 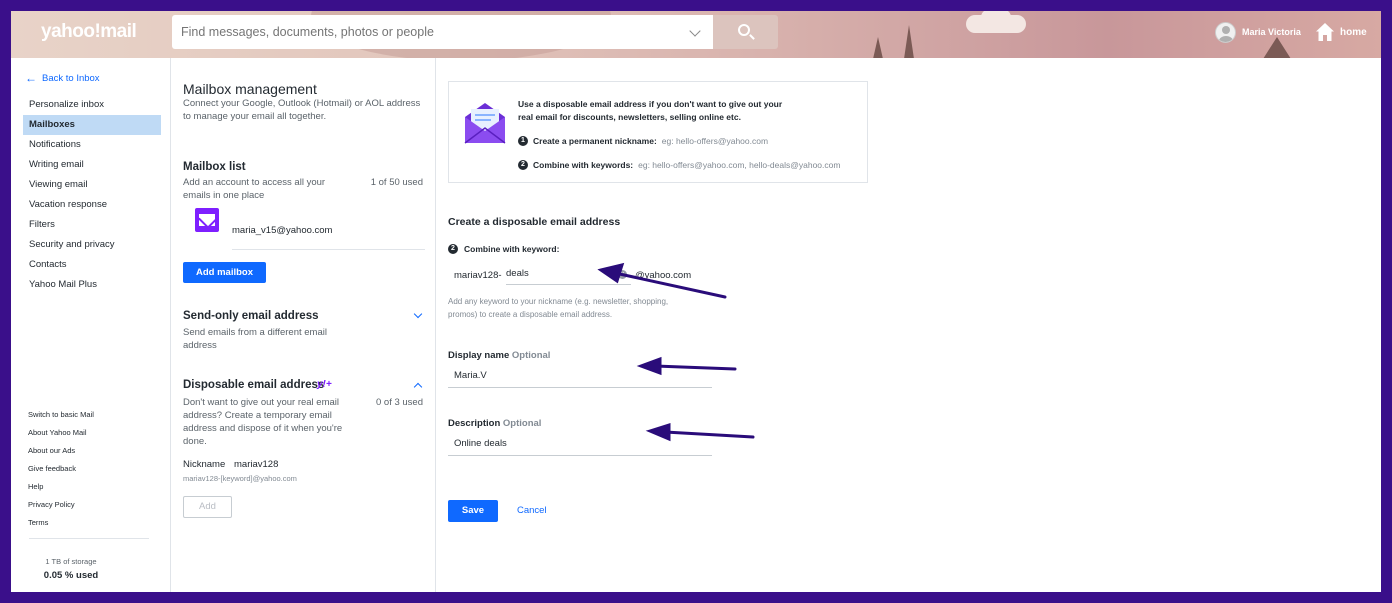 What do you see at coordinates (251, 316) in the screenshot?
I see `send-only-title: Send-only email address` at bounding box center [251, 316].